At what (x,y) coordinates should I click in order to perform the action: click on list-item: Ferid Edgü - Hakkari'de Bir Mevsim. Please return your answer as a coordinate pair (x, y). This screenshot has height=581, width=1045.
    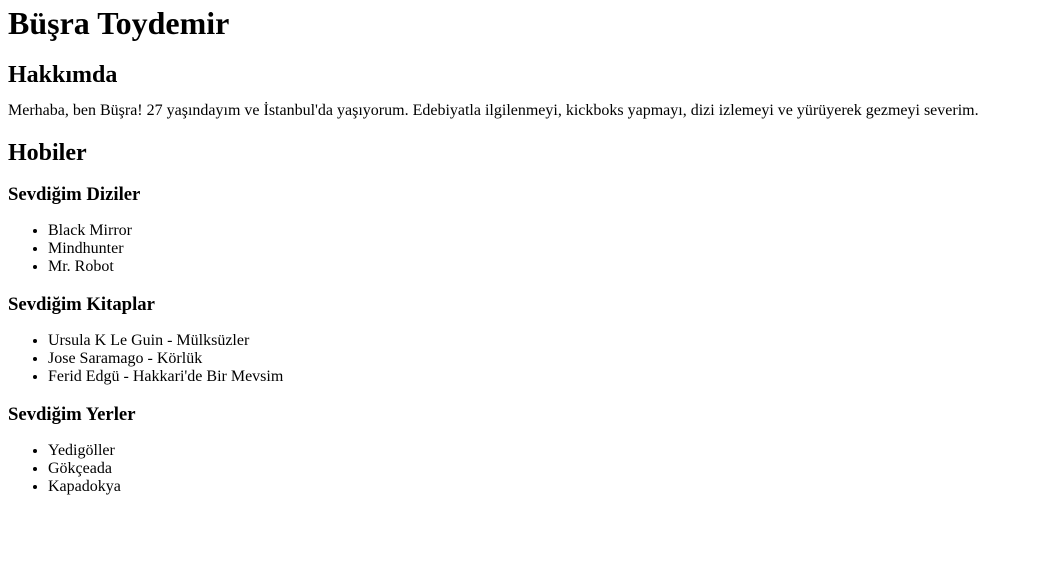
    Looking at the image, I should click on (542, 377).